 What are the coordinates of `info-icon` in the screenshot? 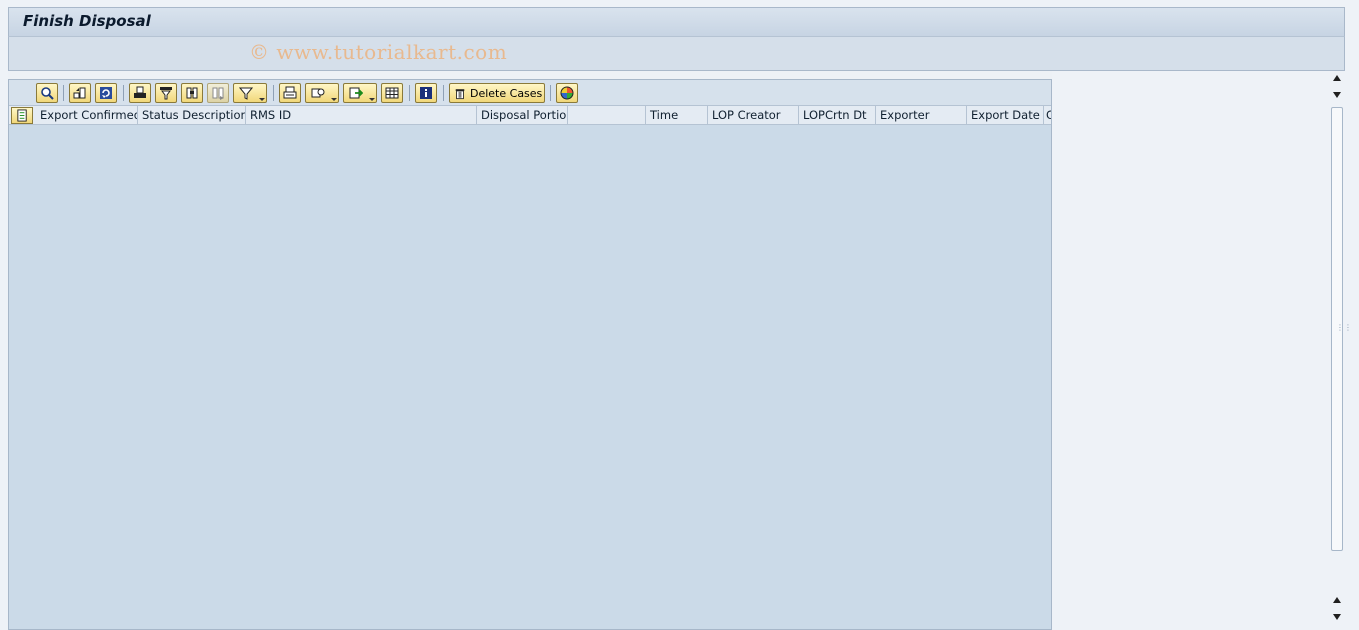 It's located at (426, 93).